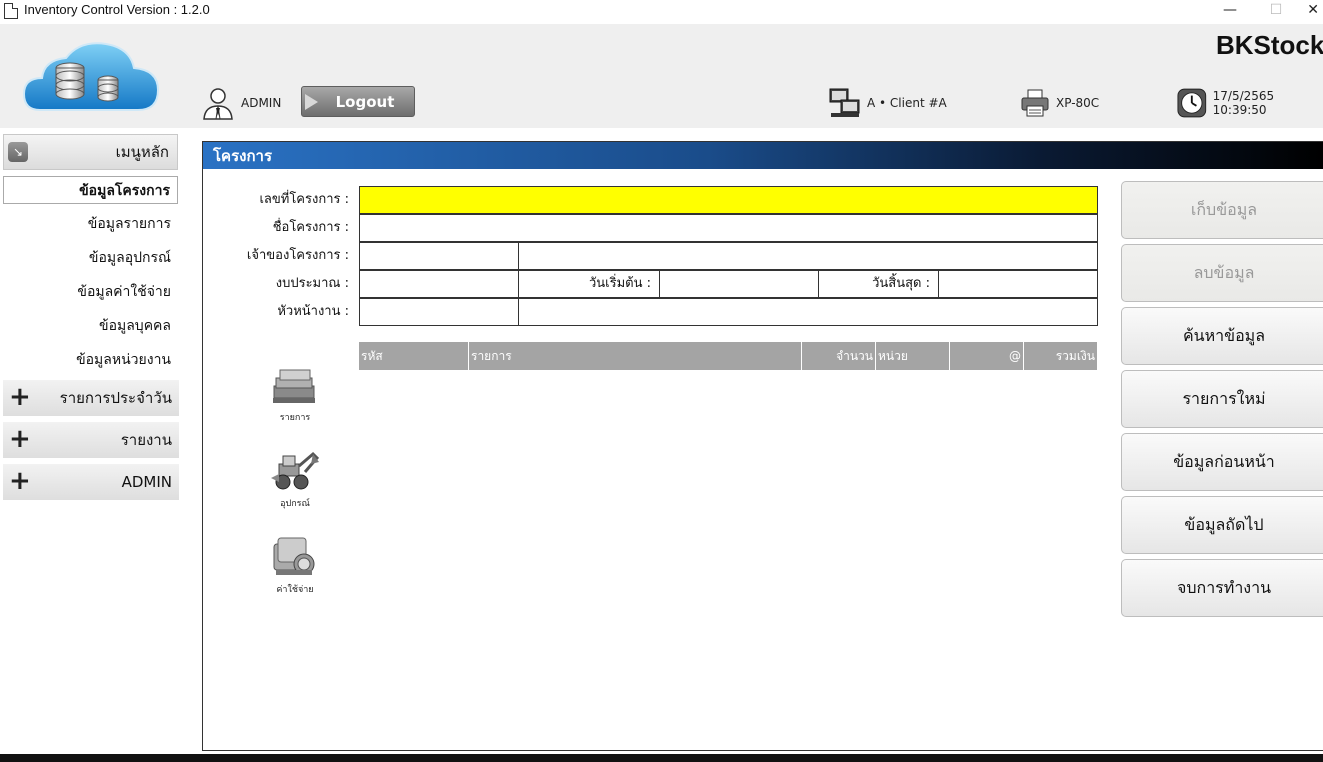  What do you see at coordinates (1035, 103) in the screenshot?
I see `printer-icon` at bounding box center [1035, 103].